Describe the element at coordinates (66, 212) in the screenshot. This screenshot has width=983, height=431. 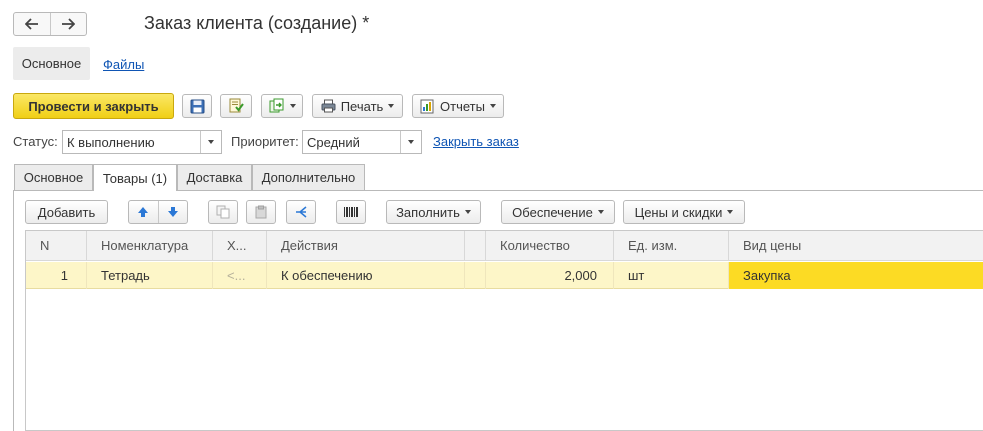
I see `add-row-button: Добавить` at that location.